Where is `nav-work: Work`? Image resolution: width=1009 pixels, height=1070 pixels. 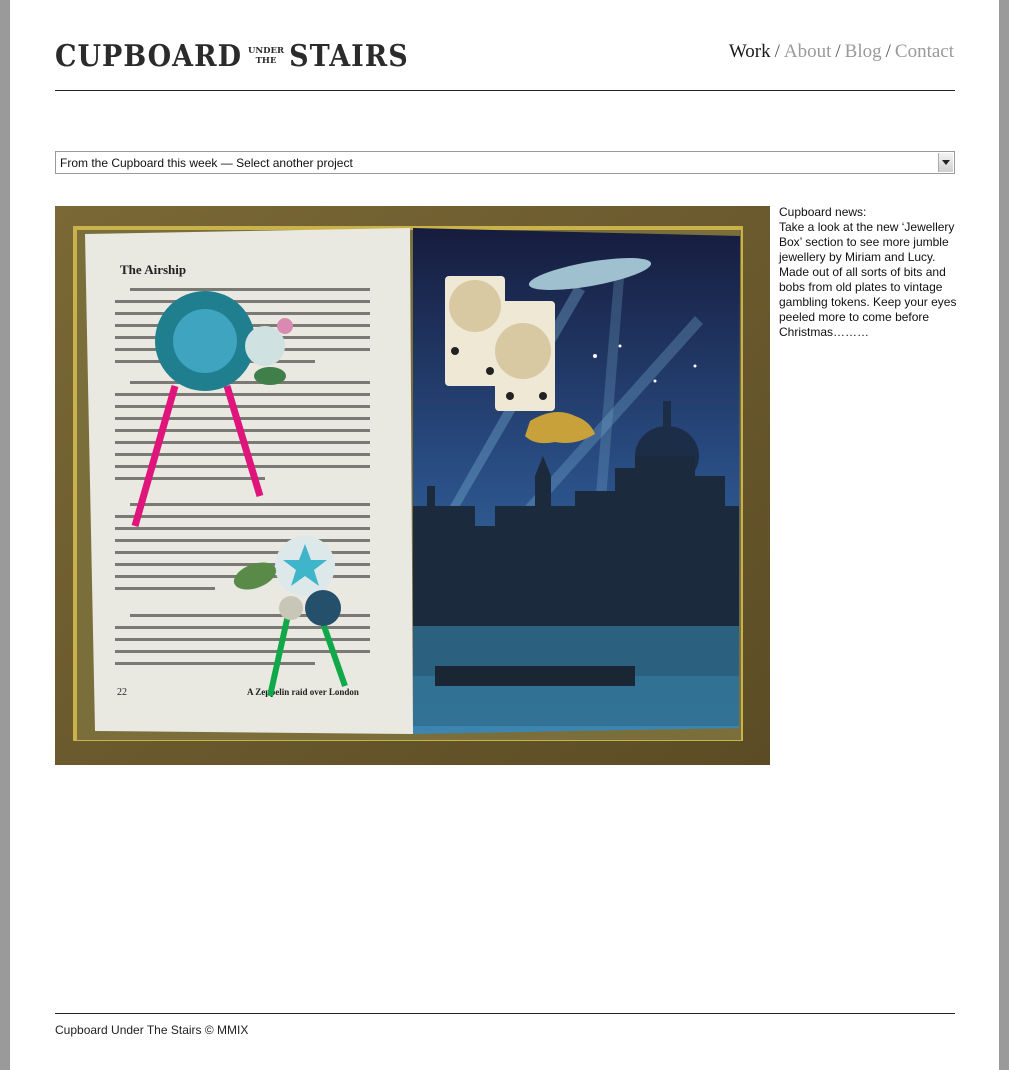
nav-work: Work is located at coordinates (750, 51).